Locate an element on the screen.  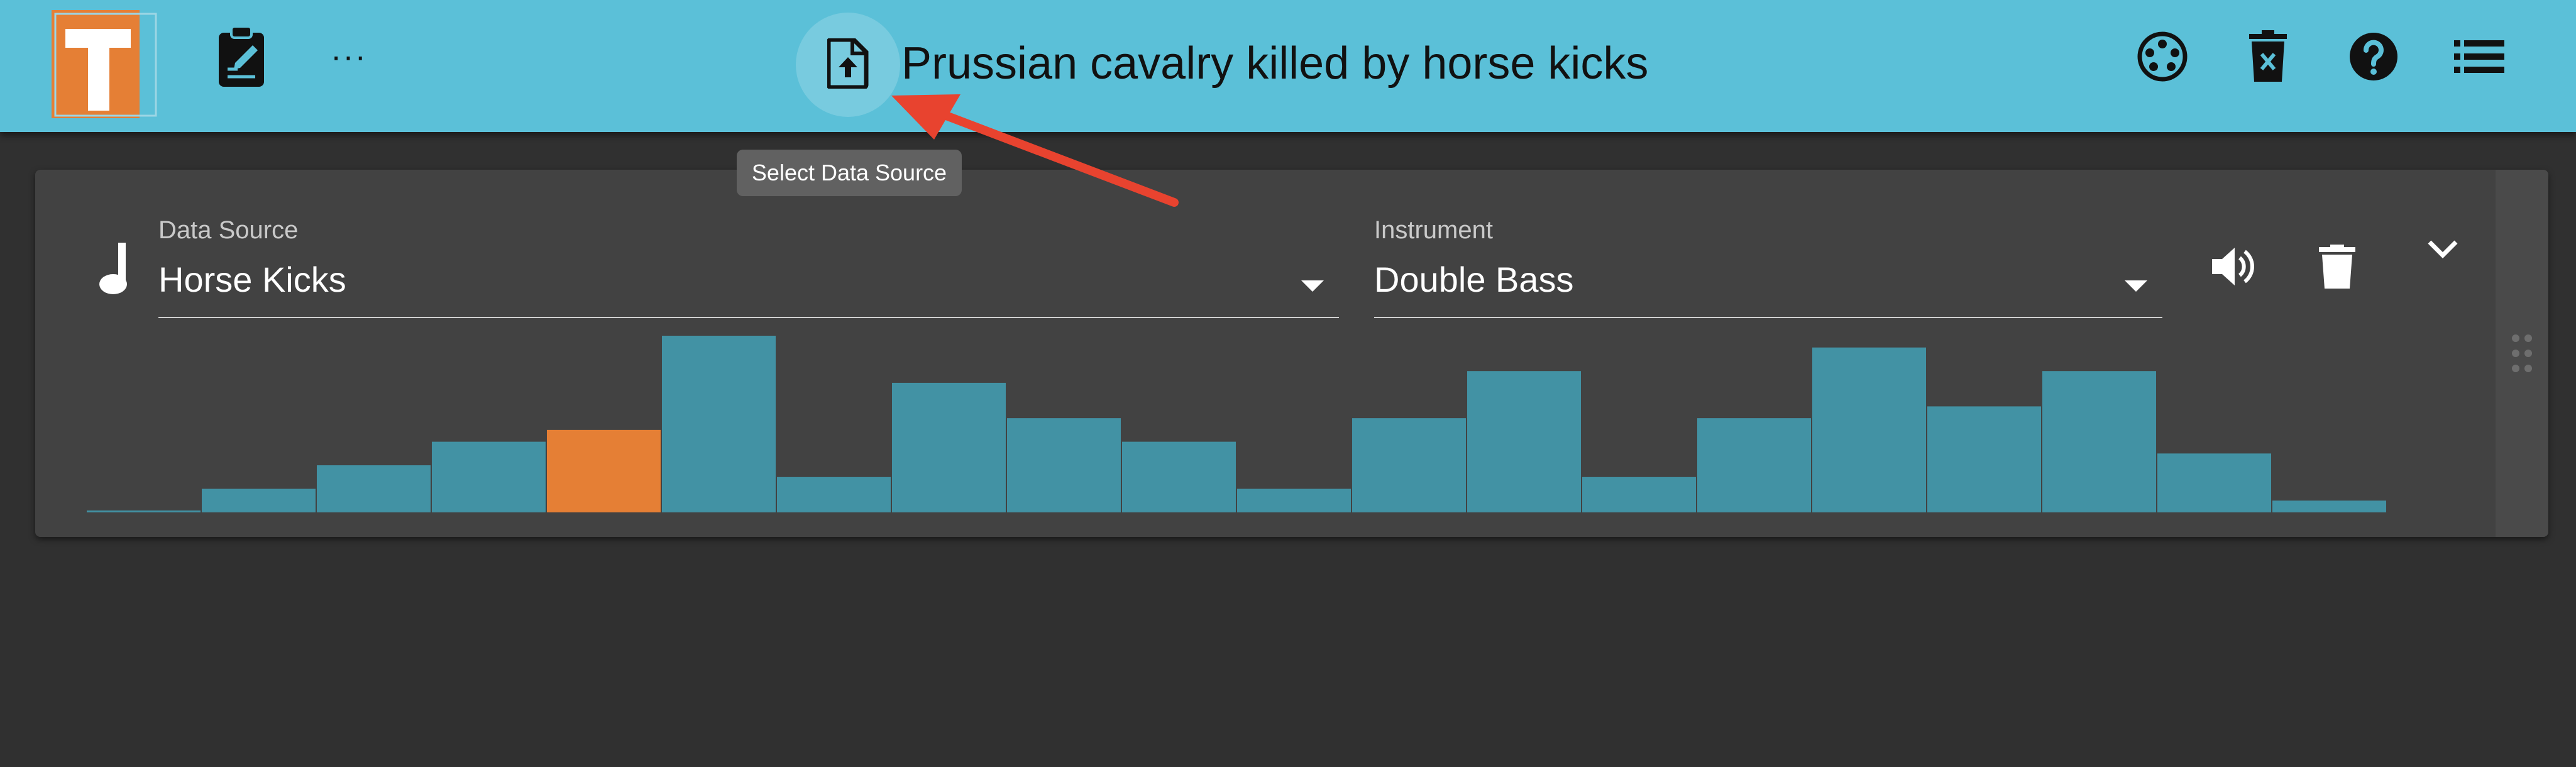
clipboard-edit-icon is located at coordinates (241, 56).